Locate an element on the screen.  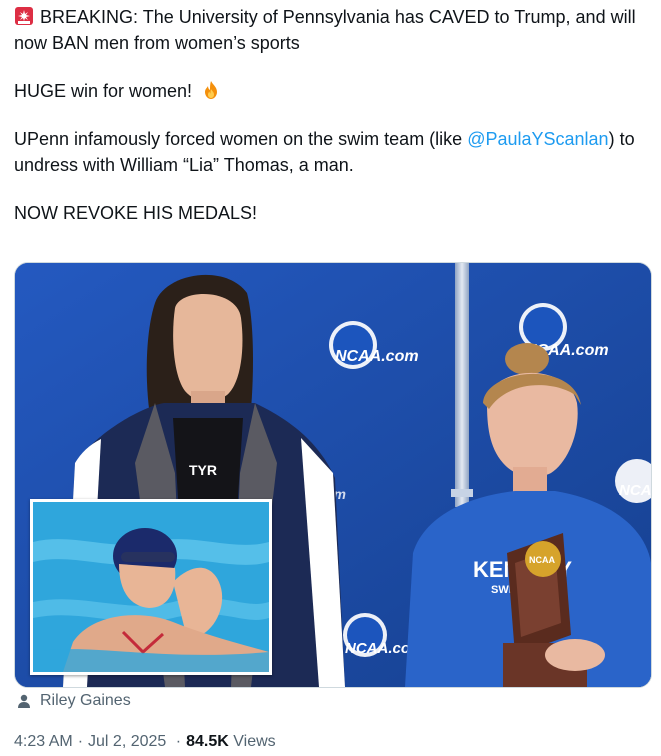
rotating-light-icon is located at coordinates (24, 16).